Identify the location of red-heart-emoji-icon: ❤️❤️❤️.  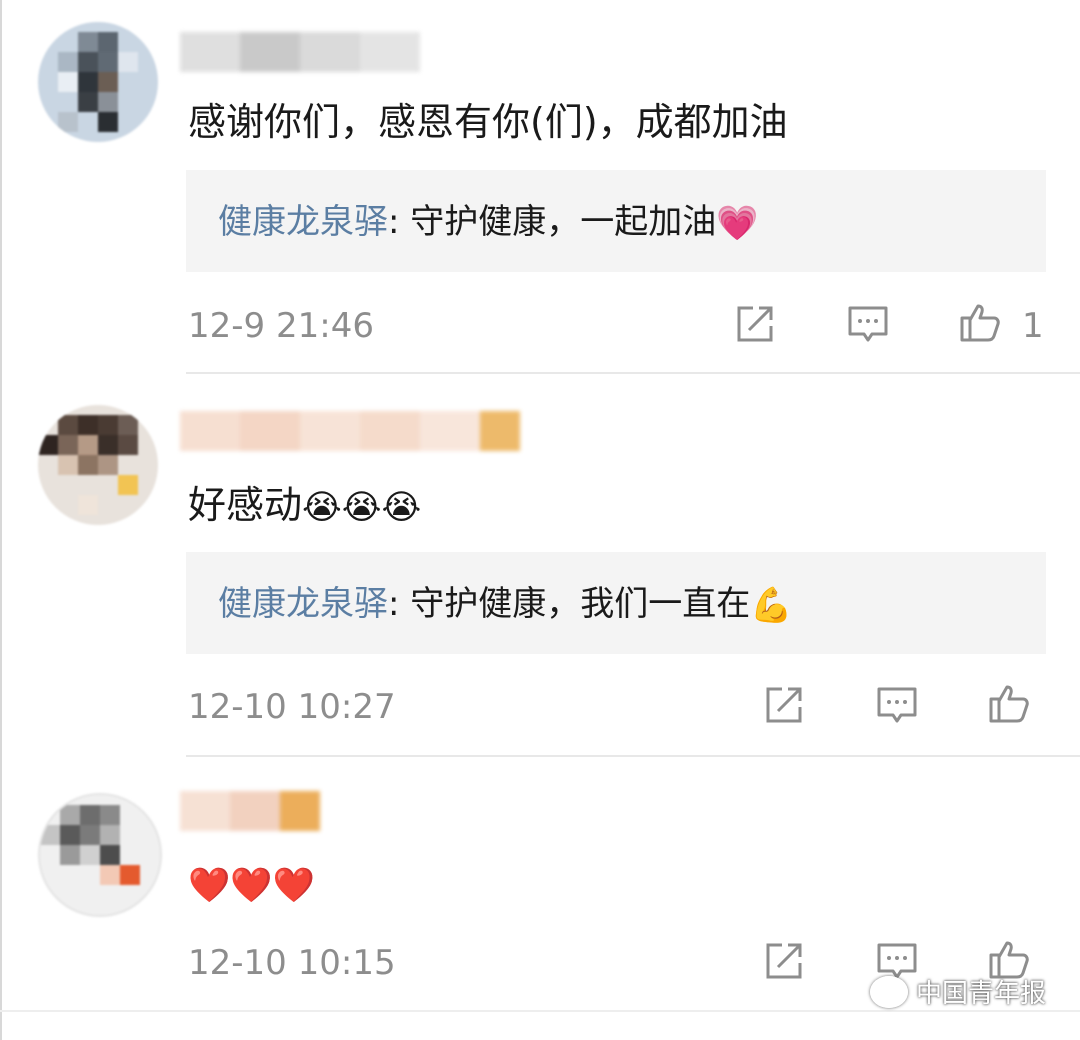
(252, 885).